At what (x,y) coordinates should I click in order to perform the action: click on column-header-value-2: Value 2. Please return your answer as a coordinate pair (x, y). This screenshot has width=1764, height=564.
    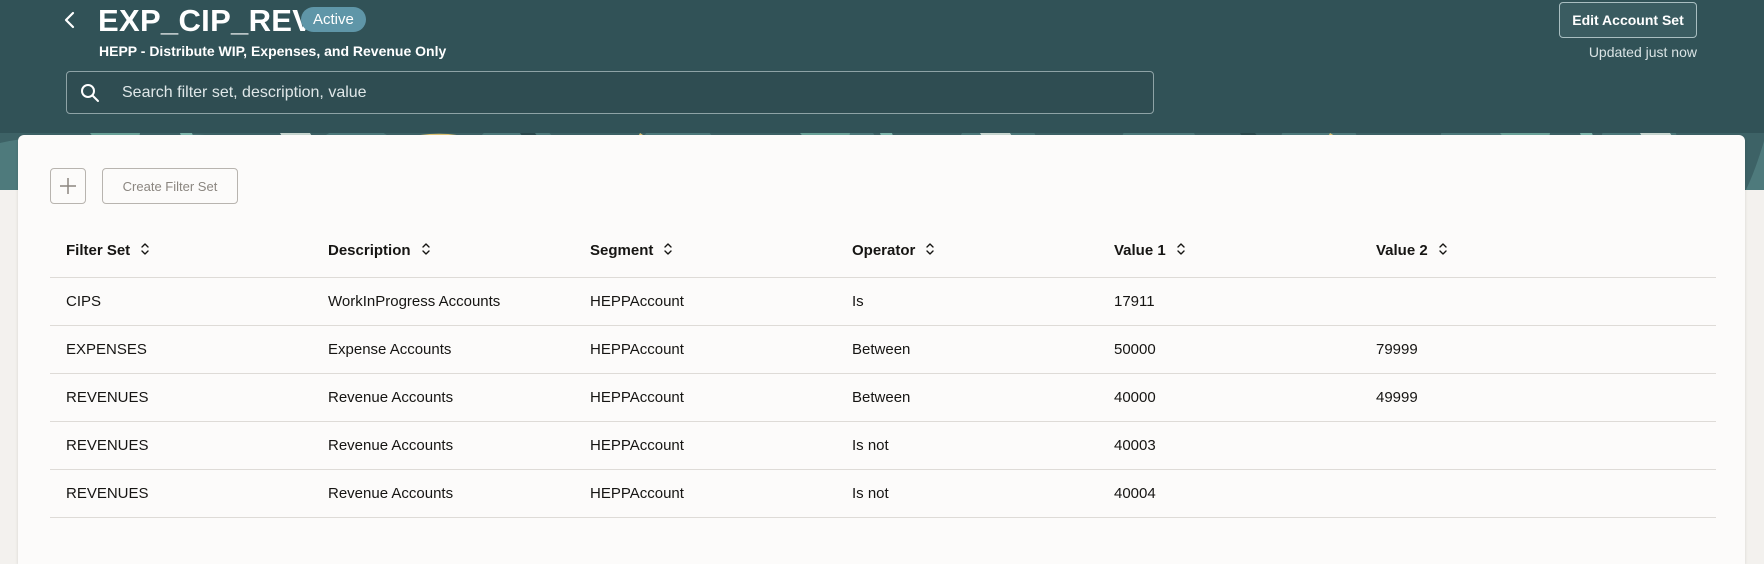
    Looking at the image, I should click on (1538, 251).